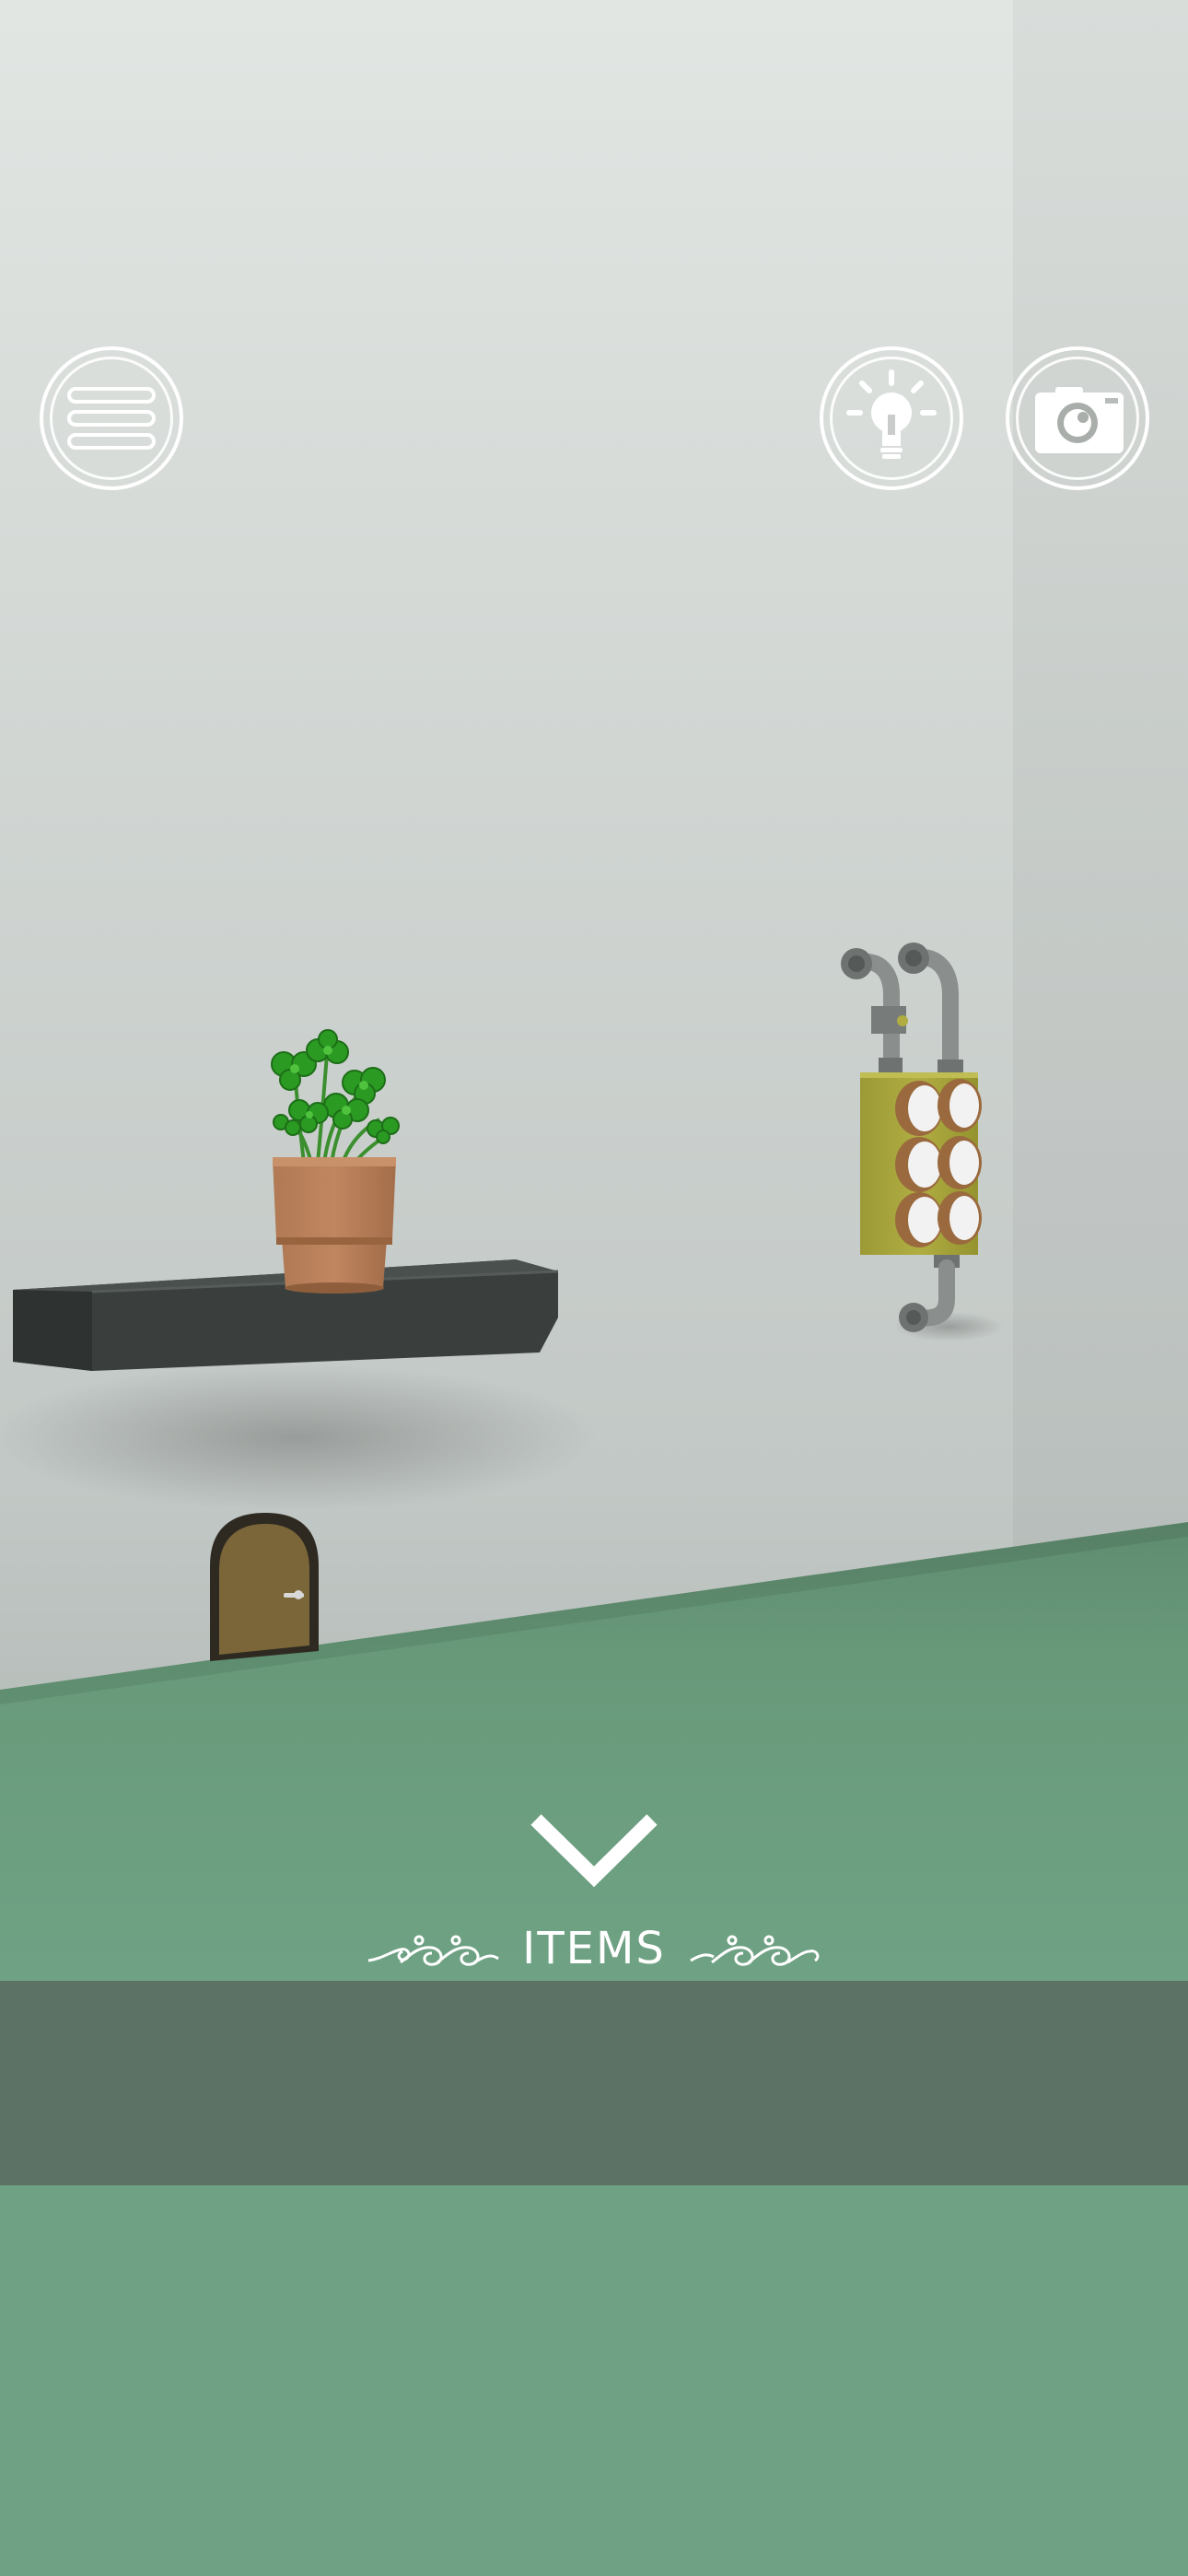  I want to click on small-arched-door, so click(264, 1587).